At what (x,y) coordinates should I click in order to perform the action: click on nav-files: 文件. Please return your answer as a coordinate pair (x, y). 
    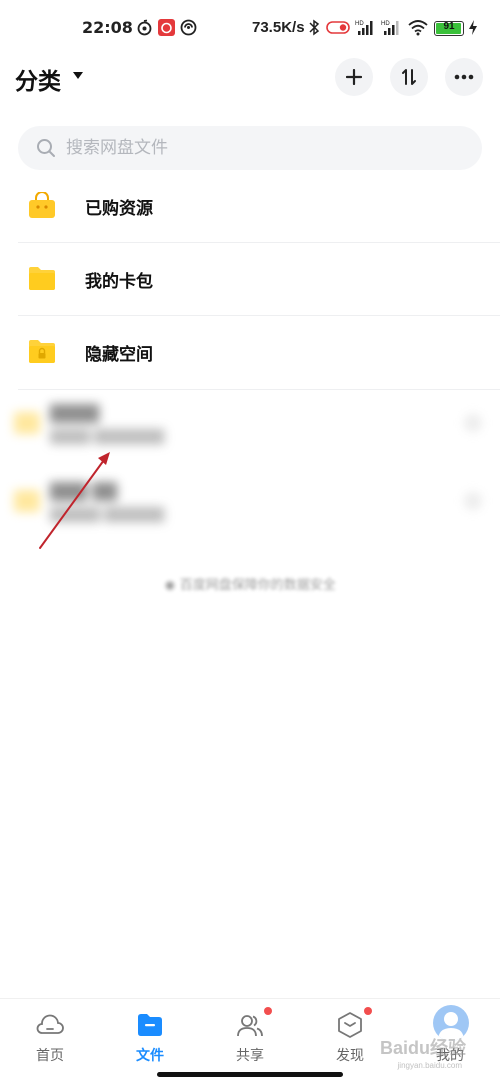
    Looking at the image, I should click on (150, 1041).